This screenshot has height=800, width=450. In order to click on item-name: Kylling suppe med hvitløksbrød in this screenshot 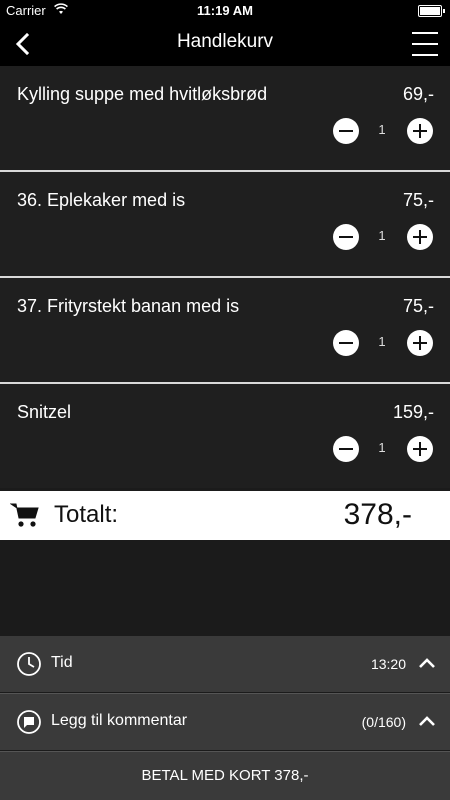, I will do `click(142, 94)`.